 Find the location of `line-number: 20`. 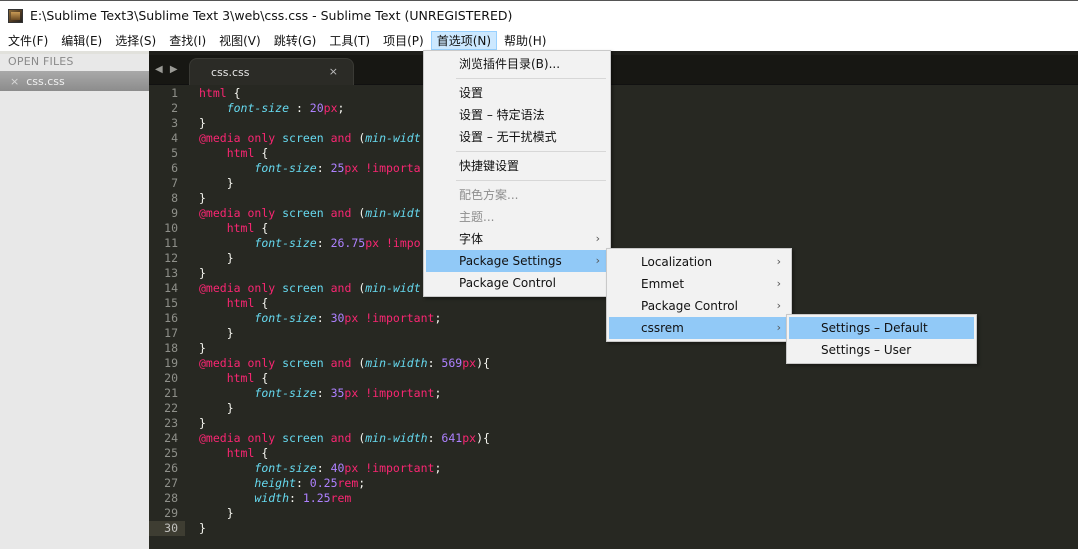

line-number: 20 is located at coordinates (171, 378).